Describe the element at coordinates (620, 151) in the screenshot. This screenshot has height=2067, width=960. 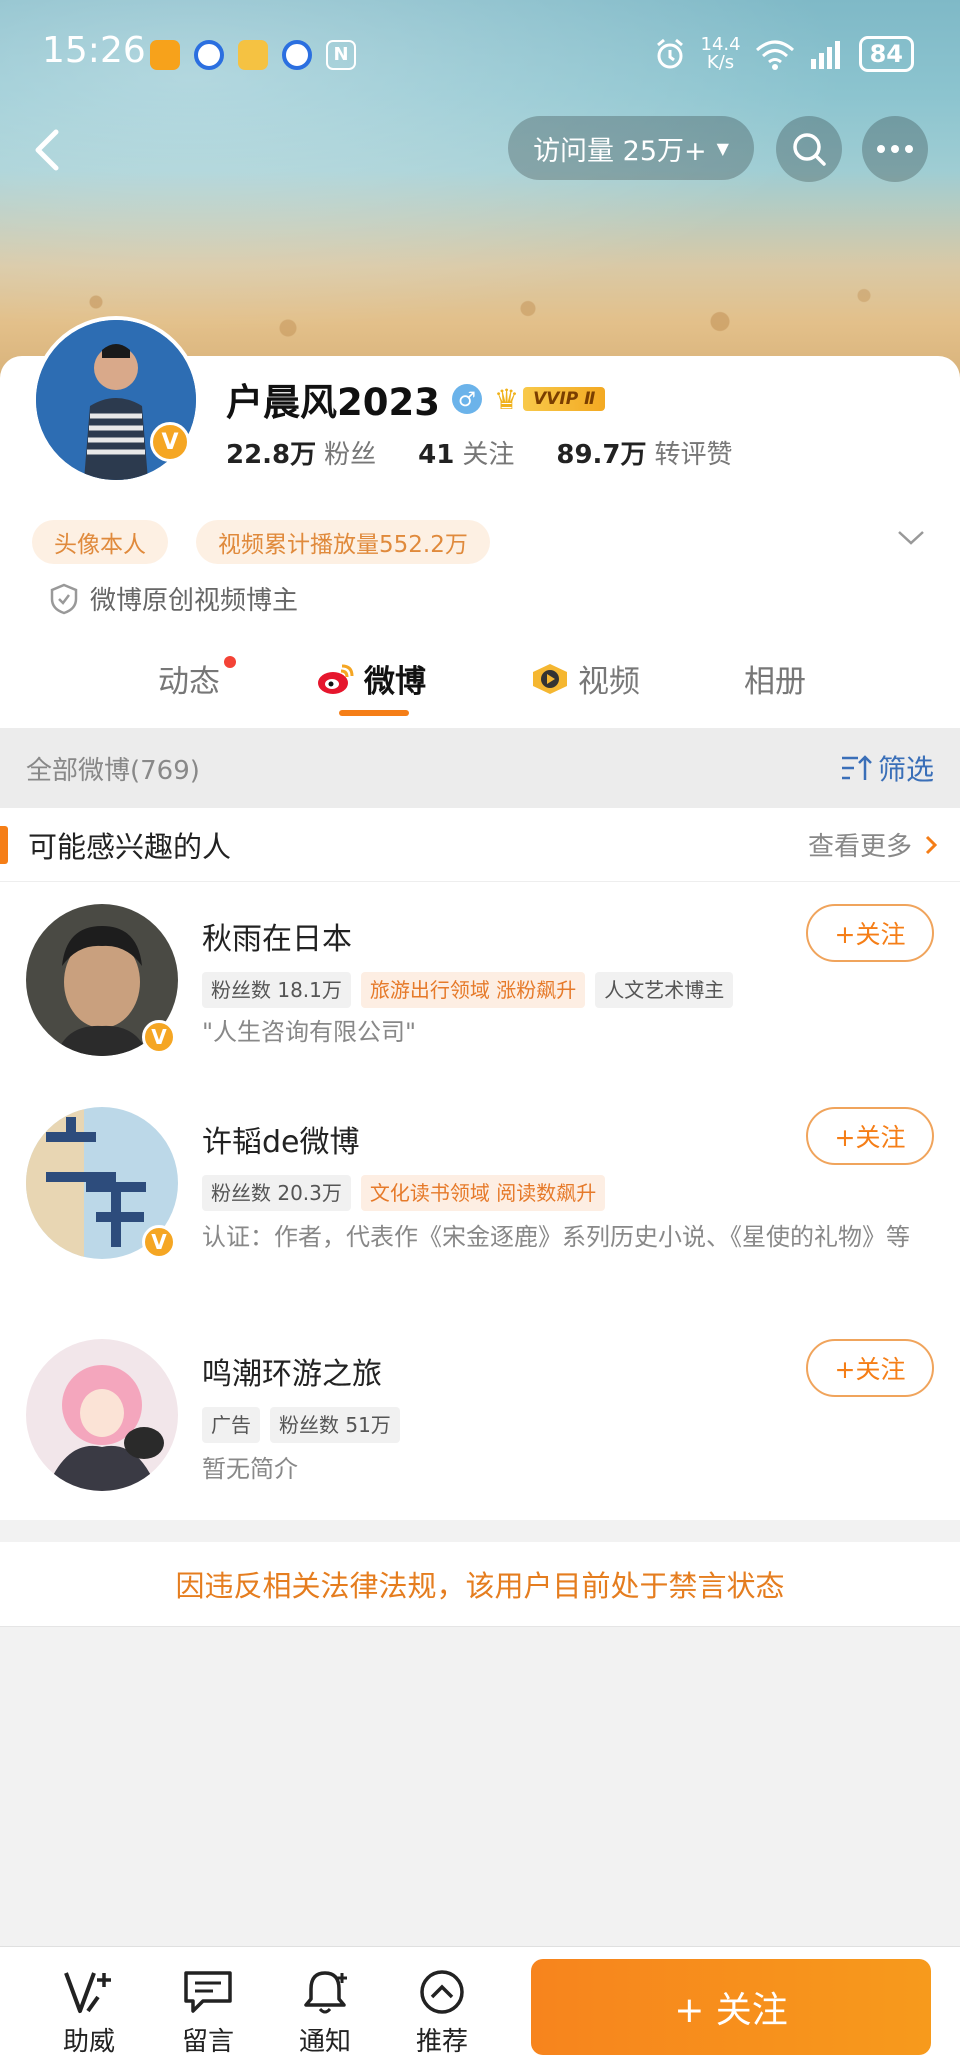
I see `visits-label: 访问量 25万+` at that location.